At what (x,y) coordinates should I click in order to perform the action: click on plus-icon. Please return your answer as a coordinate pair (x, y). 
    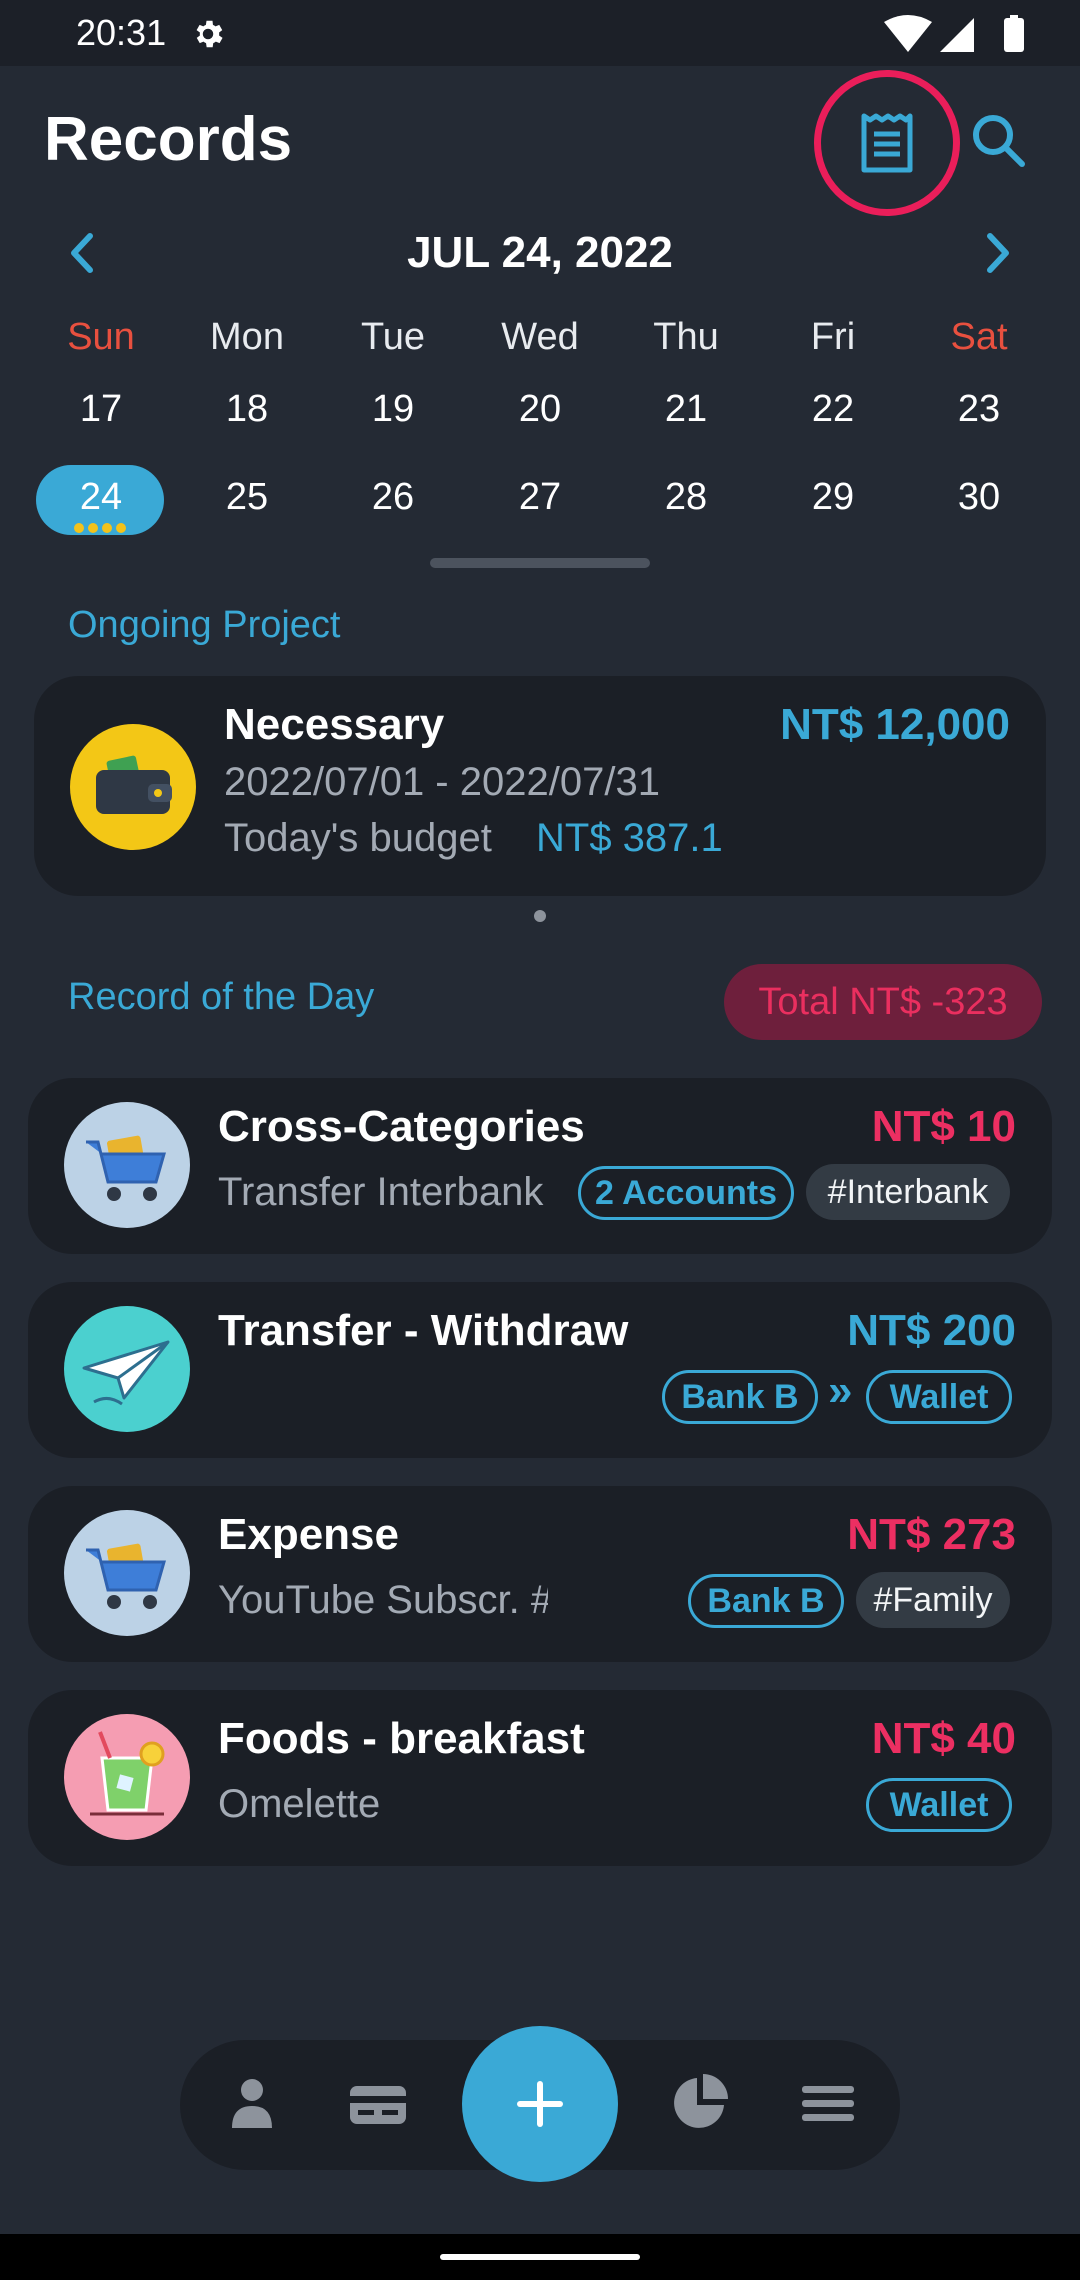
    Looking at the image, I should click on (540, 2104).